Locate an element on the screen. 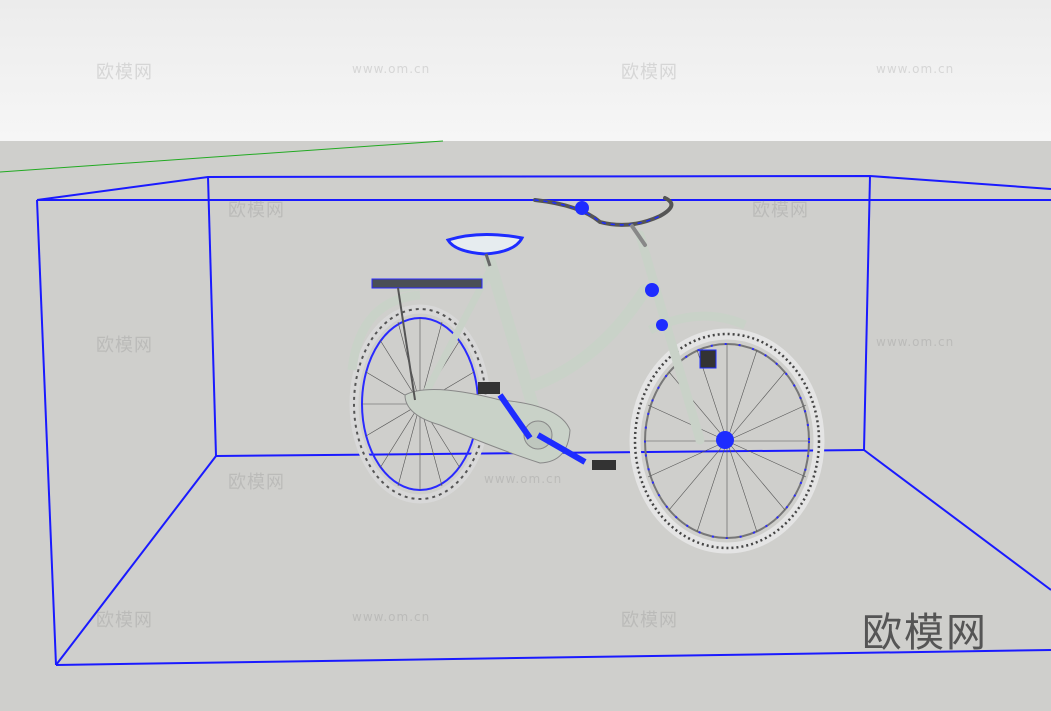  green-axis-line is located at coordinates (222, 156).